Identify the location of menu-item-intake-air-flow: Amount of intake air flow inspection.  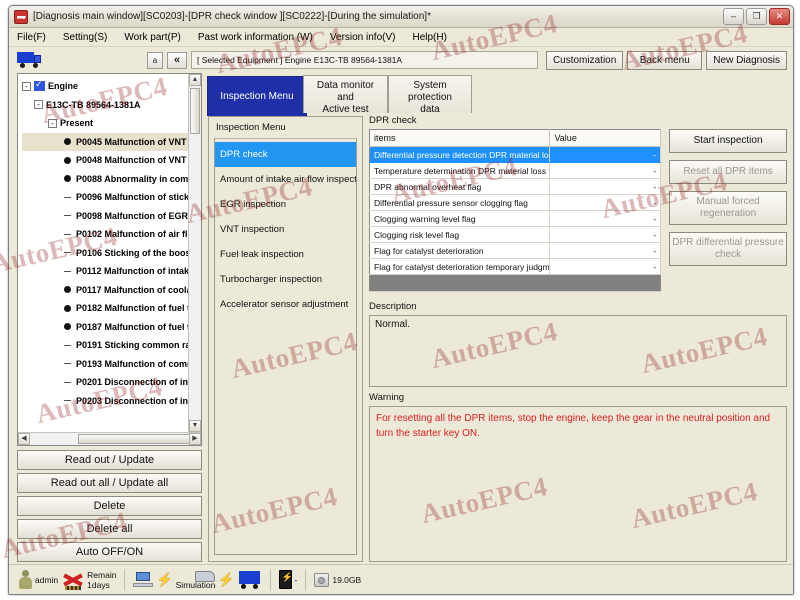
(285, 179).